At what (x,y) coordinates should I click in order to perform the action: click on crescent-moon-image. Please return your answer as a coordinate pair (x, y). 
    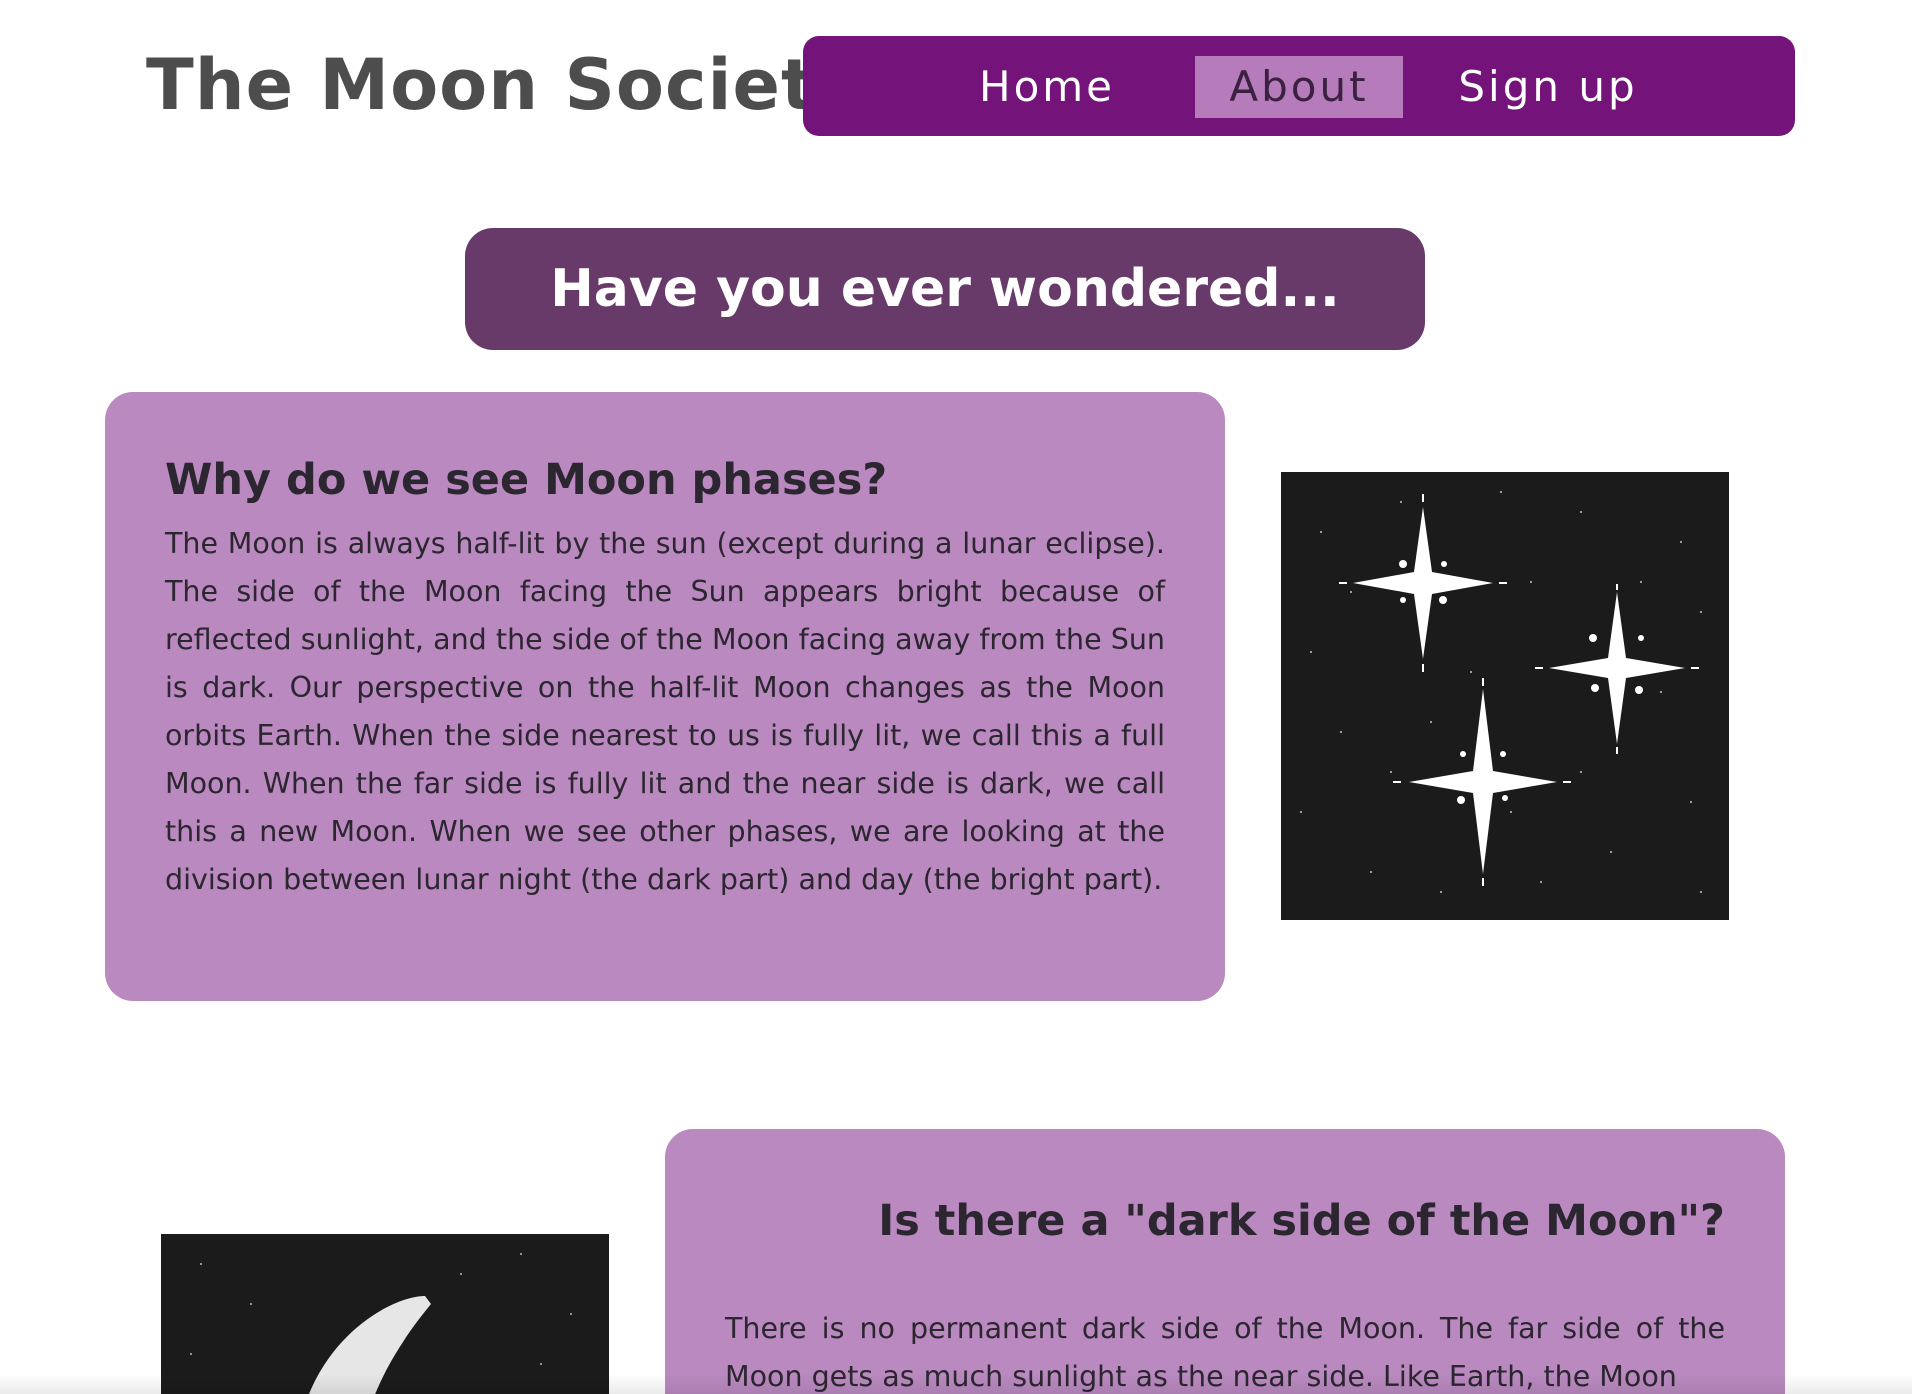
    Looking at the image, I should click on (385, 1314).